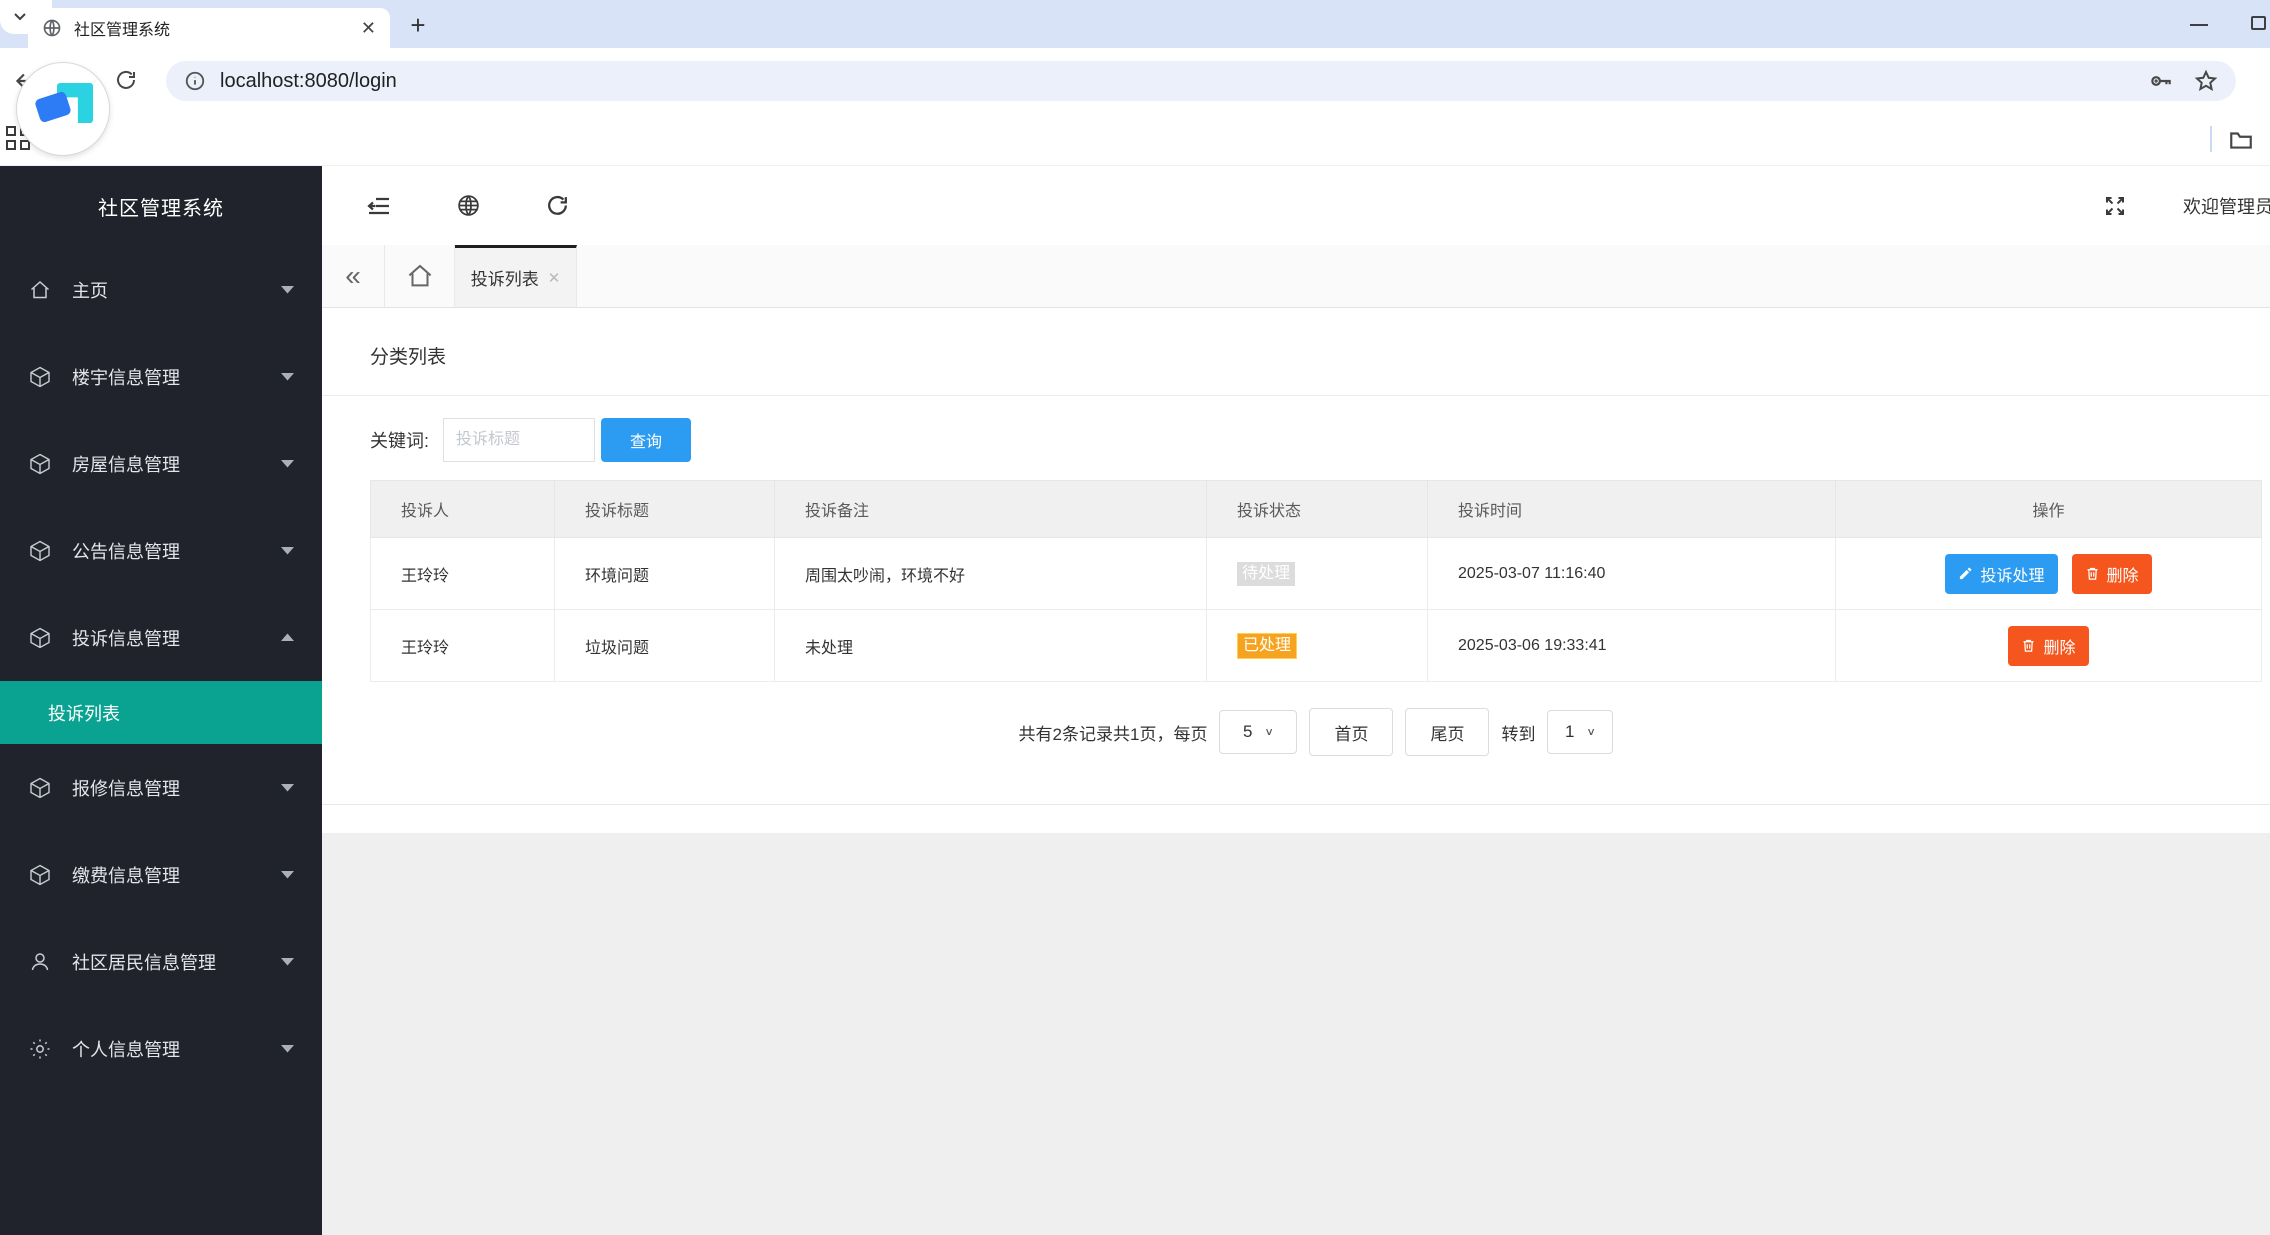  What do you see at coordinates (519, 440) in the screenshot?
I see `keyword-input` at bounding box center [519, 440].